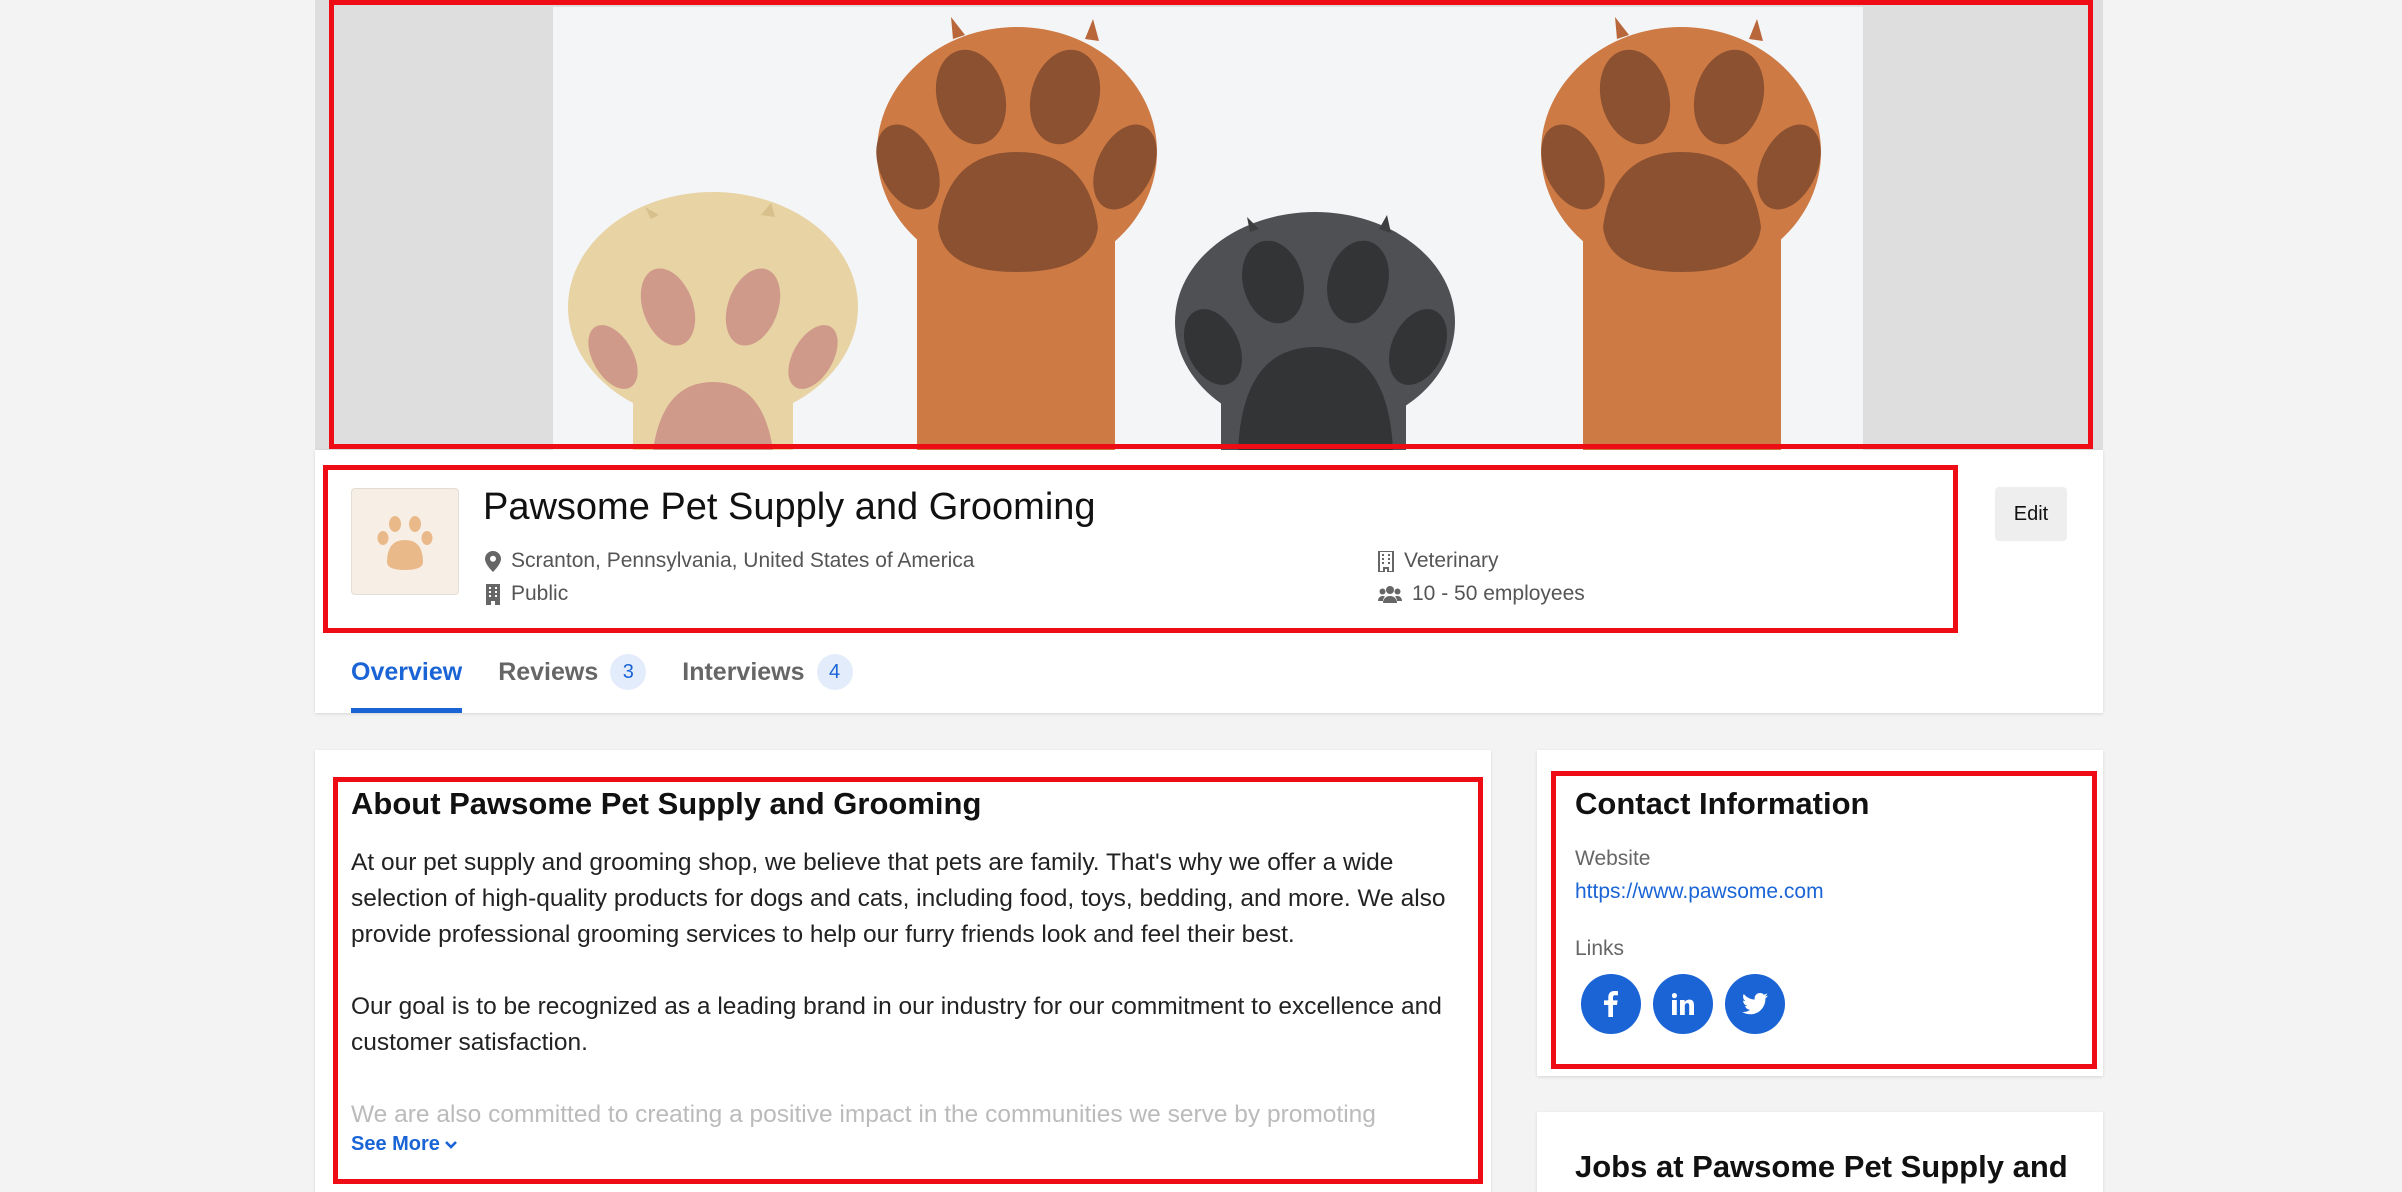 The width and height of the screenshot is (2402, 1192). What do you see at coordinates (1821, 1166) in the screenshot?
I see `jobs-title: Jobs at Pawsome Pet Supply and` at bounding box center [1821, 1166].